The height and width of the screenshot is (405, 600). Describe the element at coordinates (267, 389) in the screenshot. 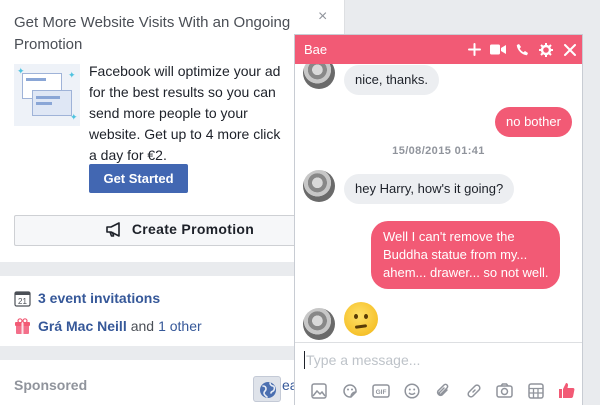

I see `globe-icon` at that location.